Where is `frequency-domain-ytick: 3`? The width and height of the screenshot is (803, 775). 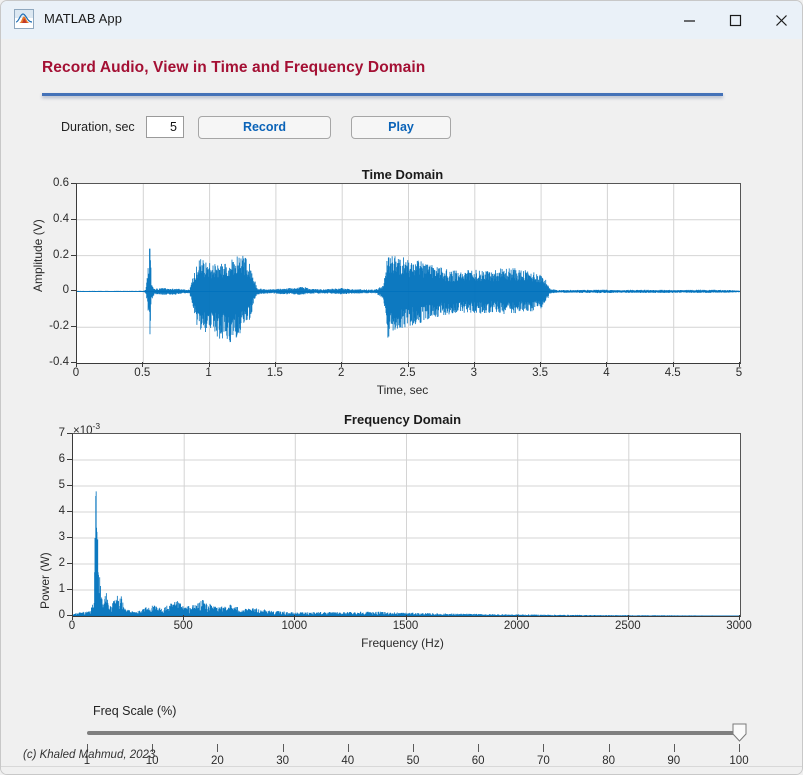 frequency-domain-ytick: 3 is located at coordinates (61, 537).